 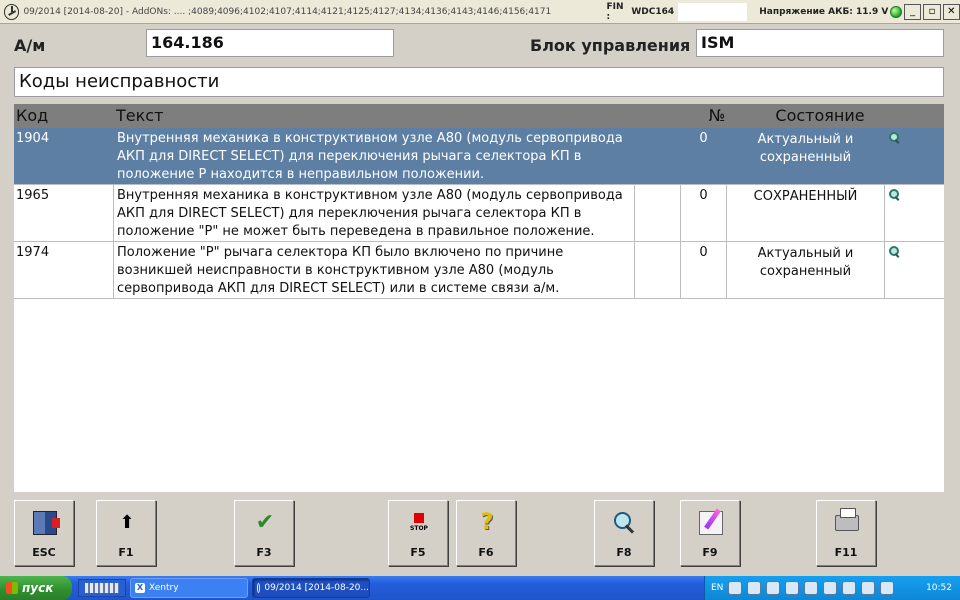 I want to click on fin-value: WDC164, so click(x=653, y=11).